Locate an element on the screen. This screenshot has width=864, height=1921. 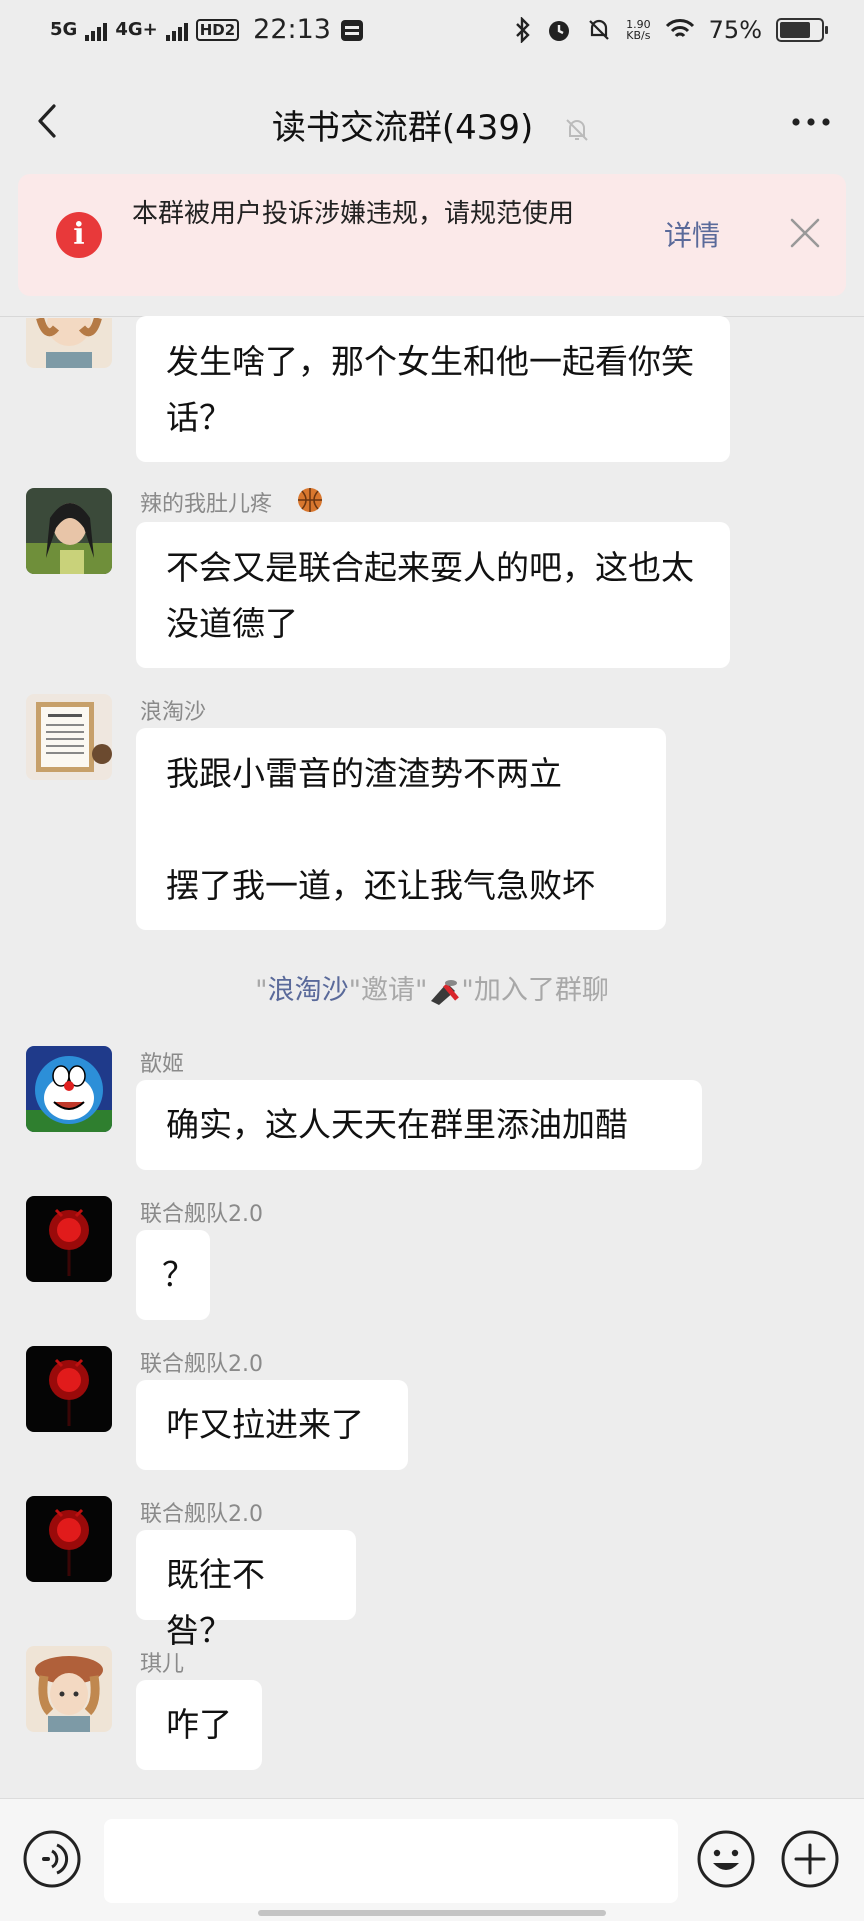
bluetooth-icon is located at coordinates (523, 30).